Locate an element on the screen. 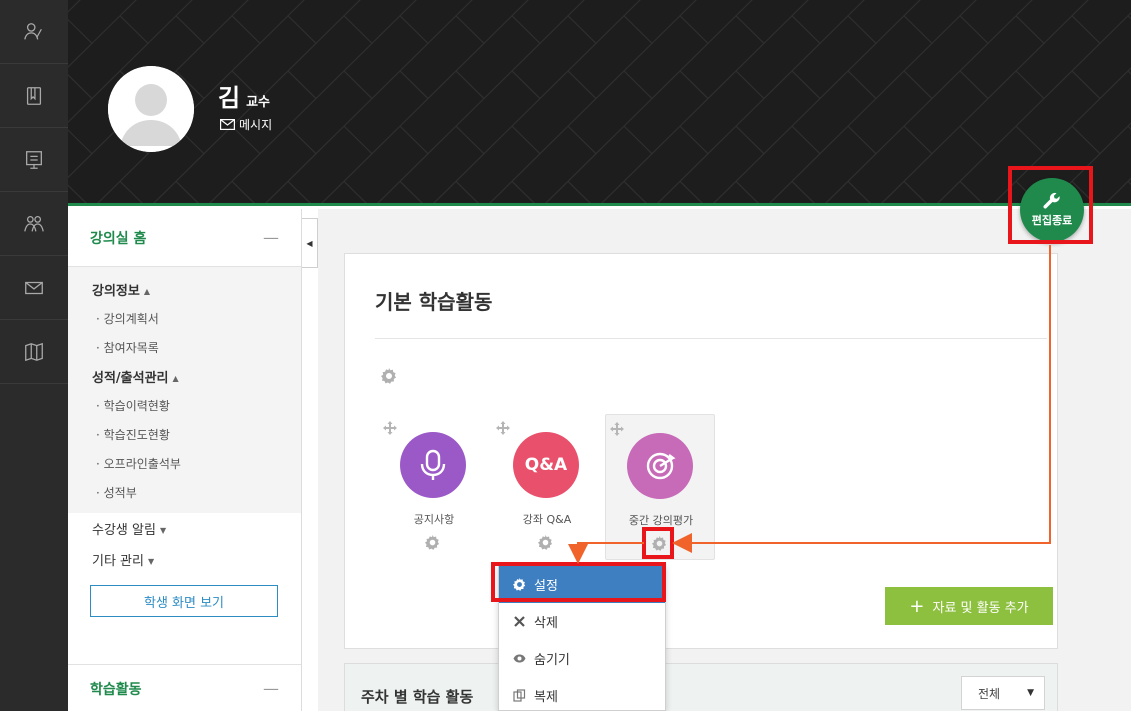 Image resolution: width=1131 pixels, height=711 pixels. rail-community is located at coordinates (34, 224).